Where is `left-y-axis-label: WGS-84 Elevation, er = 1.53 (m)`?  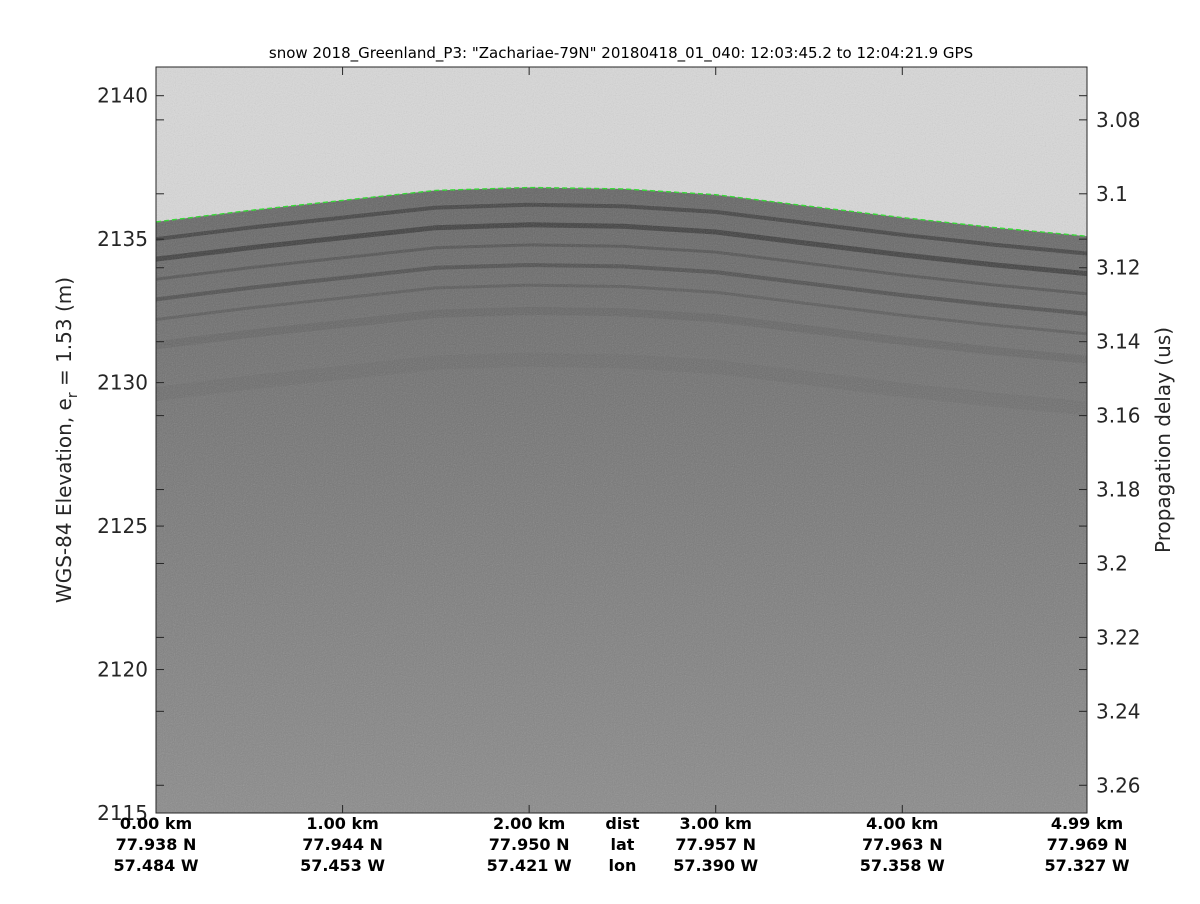 left-y-axis-label: WGS-84 Elevation, er = 1.53 (m) is located at coordinates (66, 440).